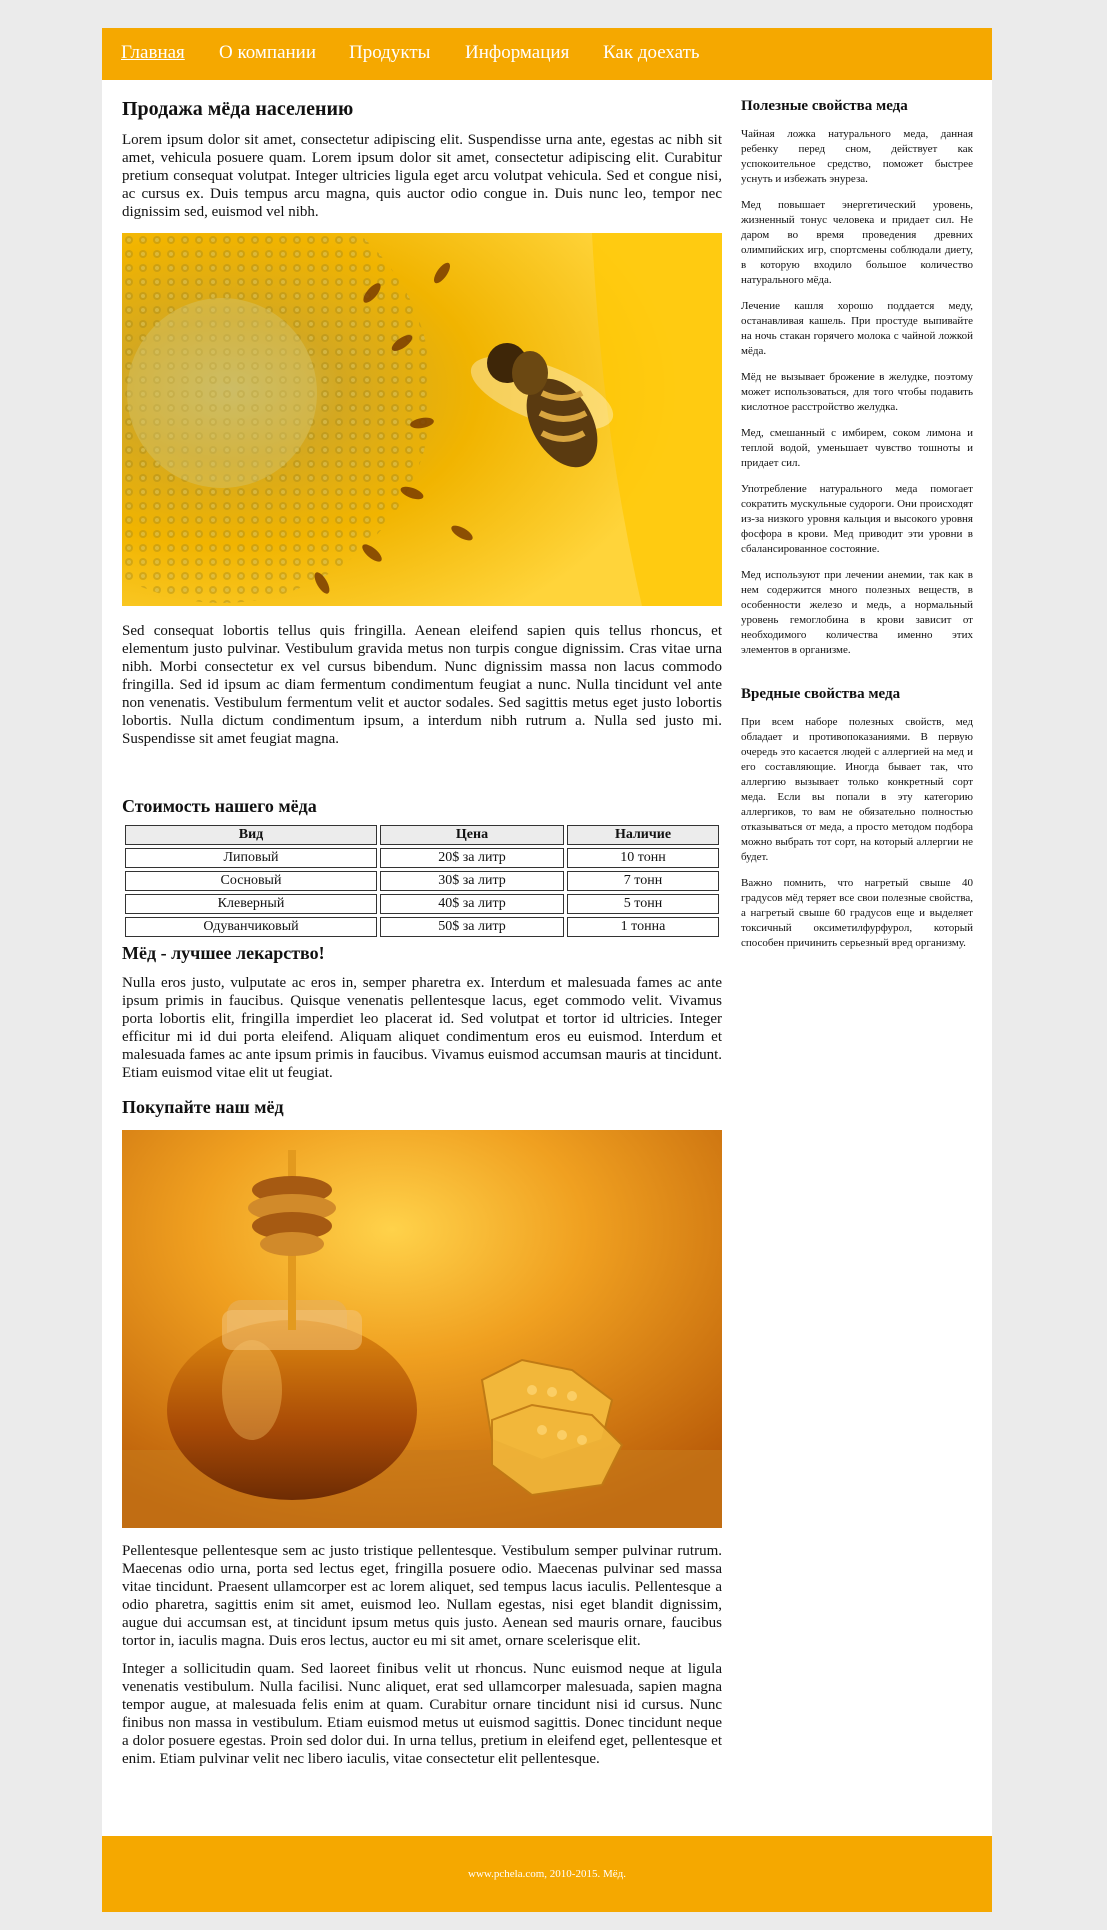 This screenshot has width=1107, height=1930. I want to click on table-row: Липовый 20$ за литр 10 тонн, so click(422, 858).